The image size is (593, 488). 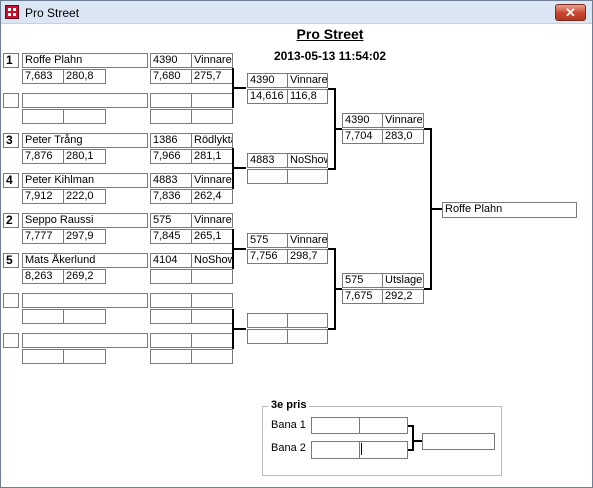 What do you see at coordinates (403, 136) in the screenshot?
I see `mph-field: 283,0` at bounding box center [403, 136].